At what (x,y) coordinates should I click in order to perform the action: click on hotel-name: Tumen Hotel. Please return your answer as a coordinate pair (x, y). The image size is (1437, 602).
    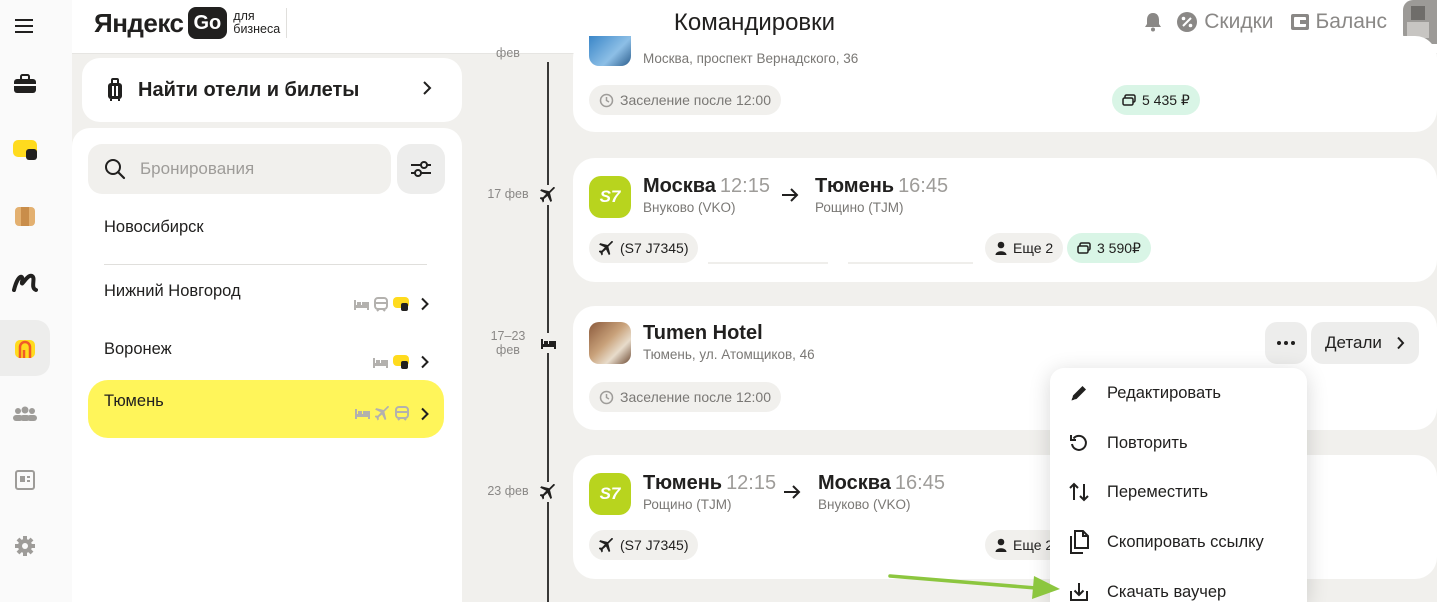
    Looking at the image, I should click on (703, 333).